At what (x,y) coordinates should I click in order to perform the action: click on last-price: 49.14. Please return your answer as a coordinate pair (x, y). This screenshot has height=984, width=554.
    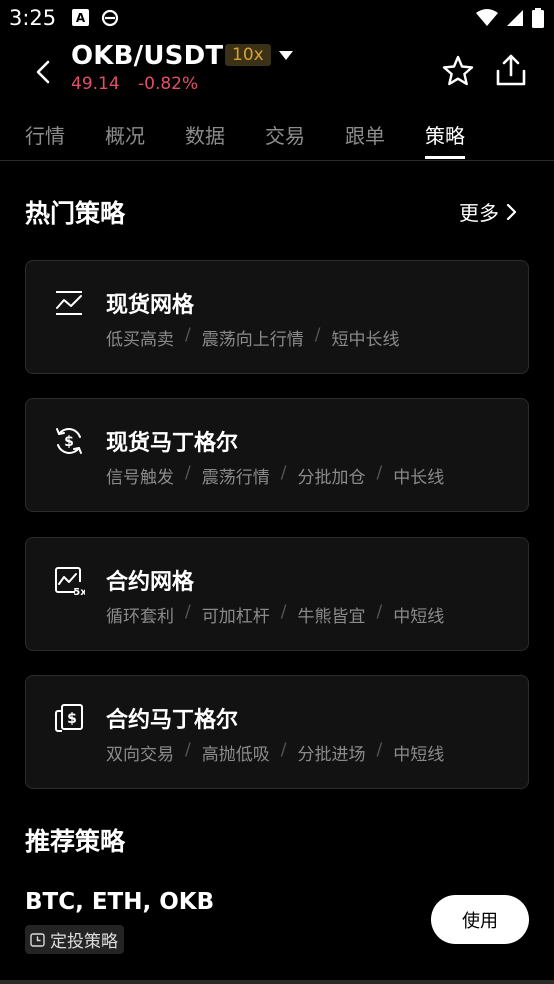
    Looking at the image, I should click on (95, 84).